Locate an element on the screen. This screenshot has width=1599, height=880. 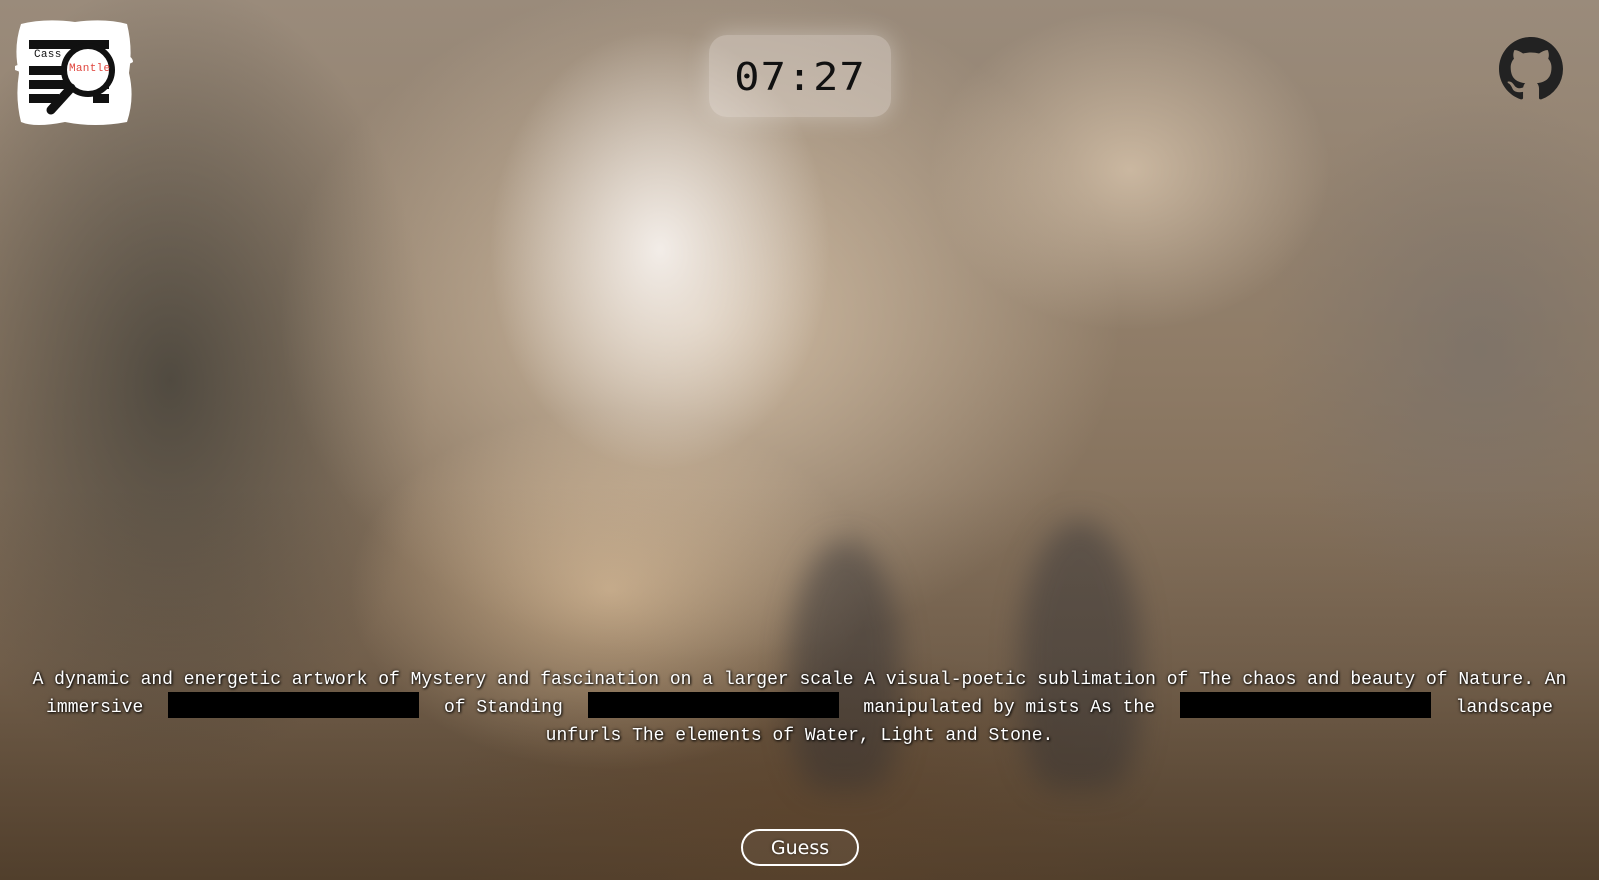
timer-text: 07:27 is located at coordinates (800, 76).